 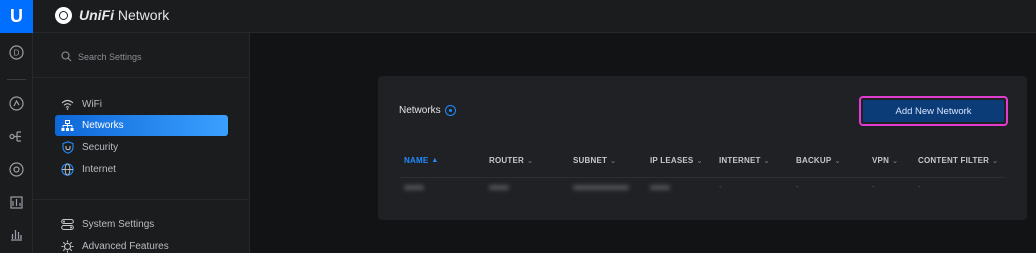 I want to click on app-title: UniFi Network, so click(x=124, y=15).